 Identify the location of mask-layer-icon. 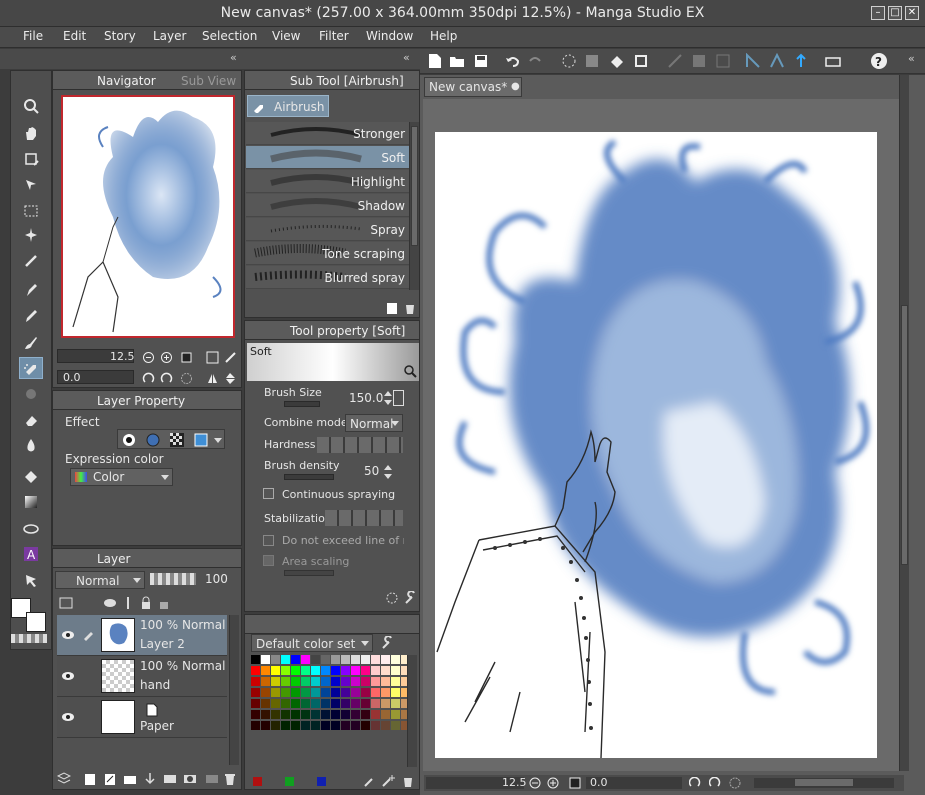
(190, 779).